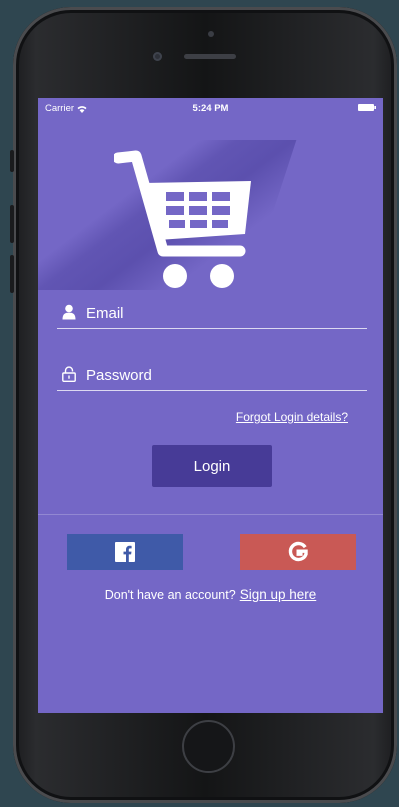 Image resolution: width=399 pixels, height=807 pixels. What do you see at coordinates (69, 312) in the screenshot?
I see `user-icon` at bounding box center [69, 312].